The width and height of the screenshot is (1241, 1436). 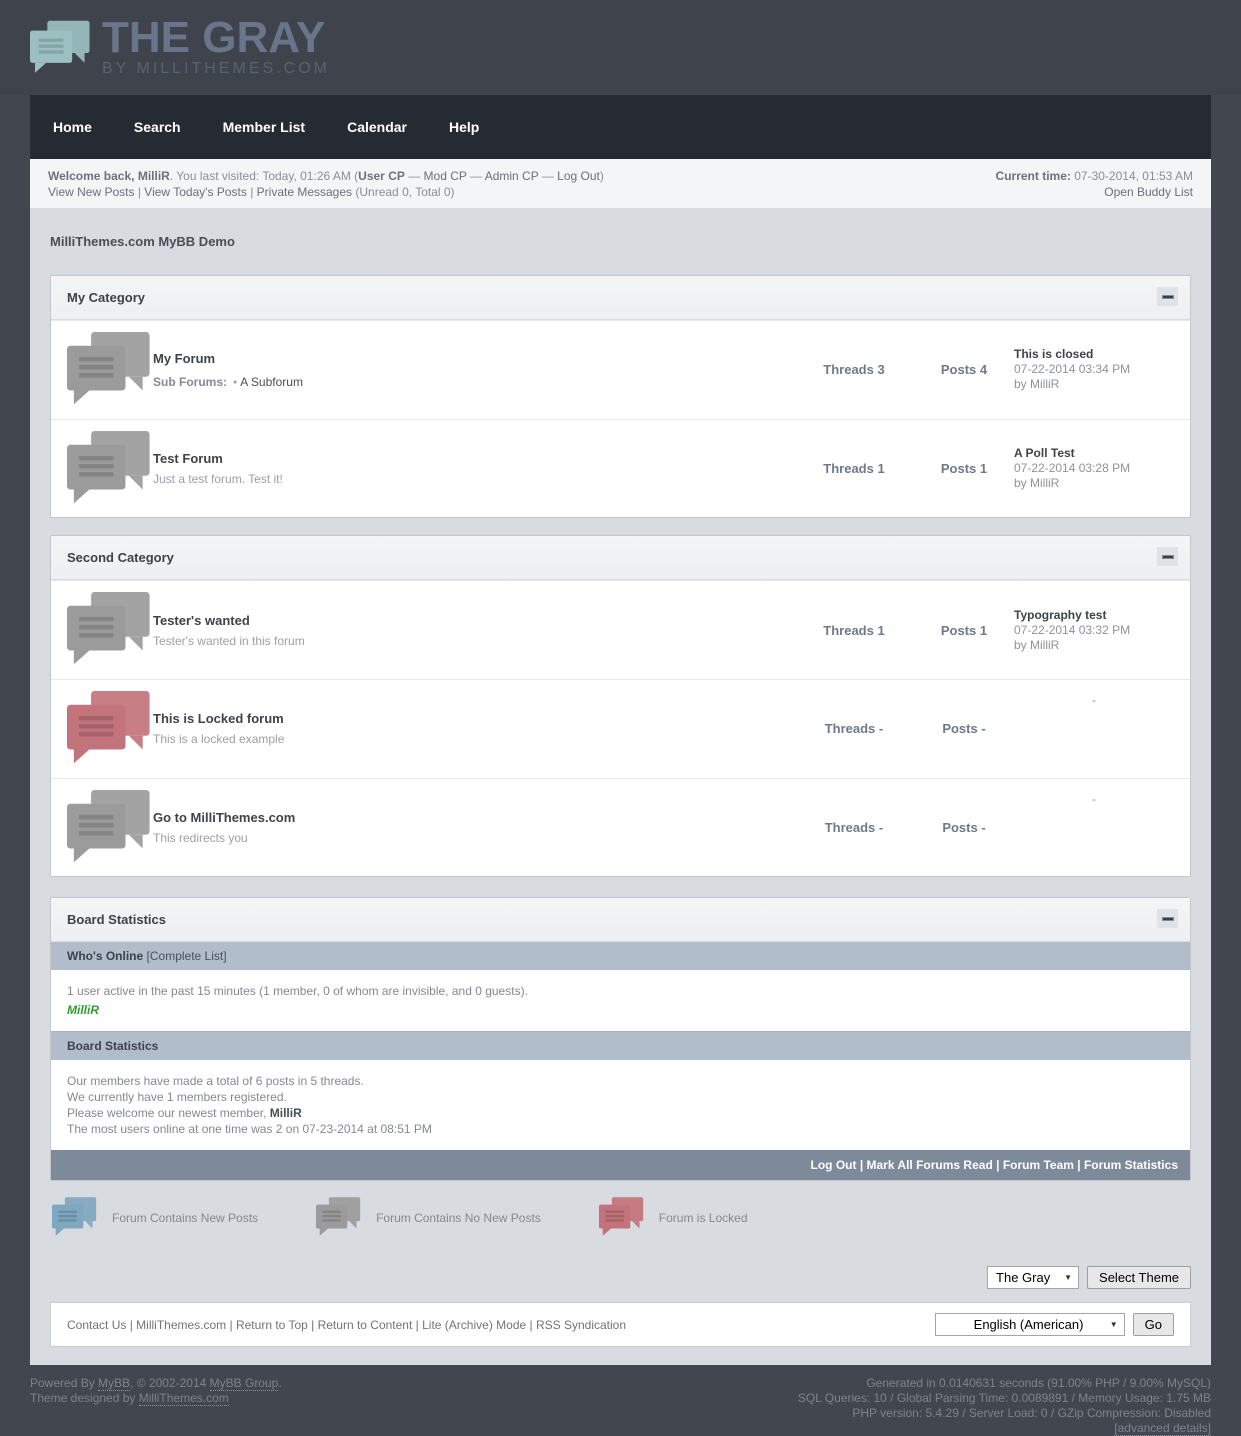 I want to click on forum-name-link: This is Locked forum, so click(x=473, y=718).